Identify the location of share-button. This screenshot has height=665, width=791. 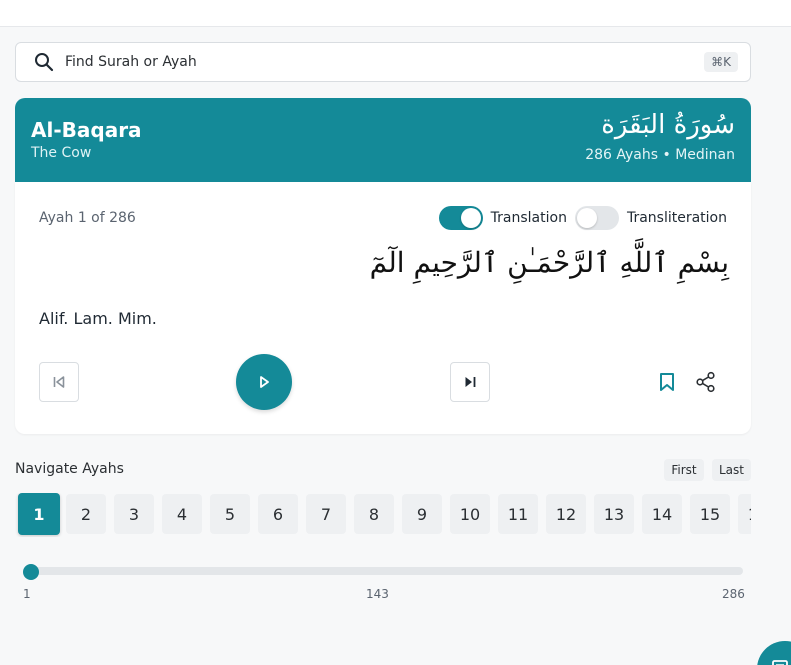
(706, 382).